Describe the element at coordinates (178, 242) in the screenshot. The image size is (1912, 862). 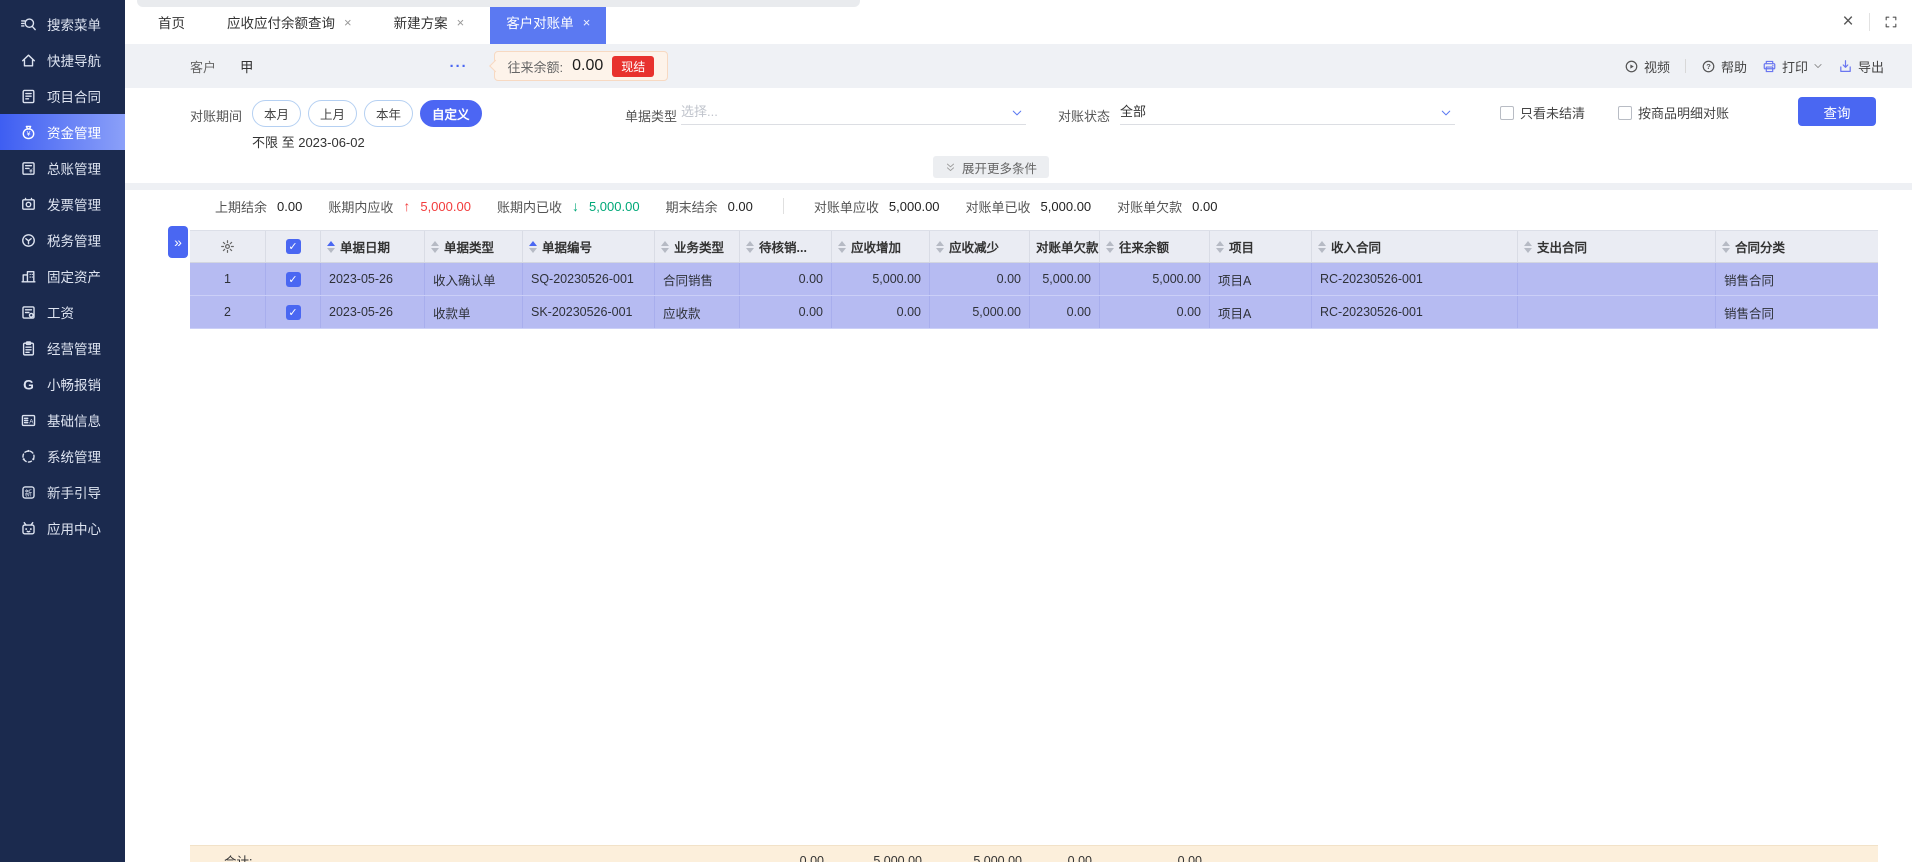
I see `collapse-expander-button: »` at that location.